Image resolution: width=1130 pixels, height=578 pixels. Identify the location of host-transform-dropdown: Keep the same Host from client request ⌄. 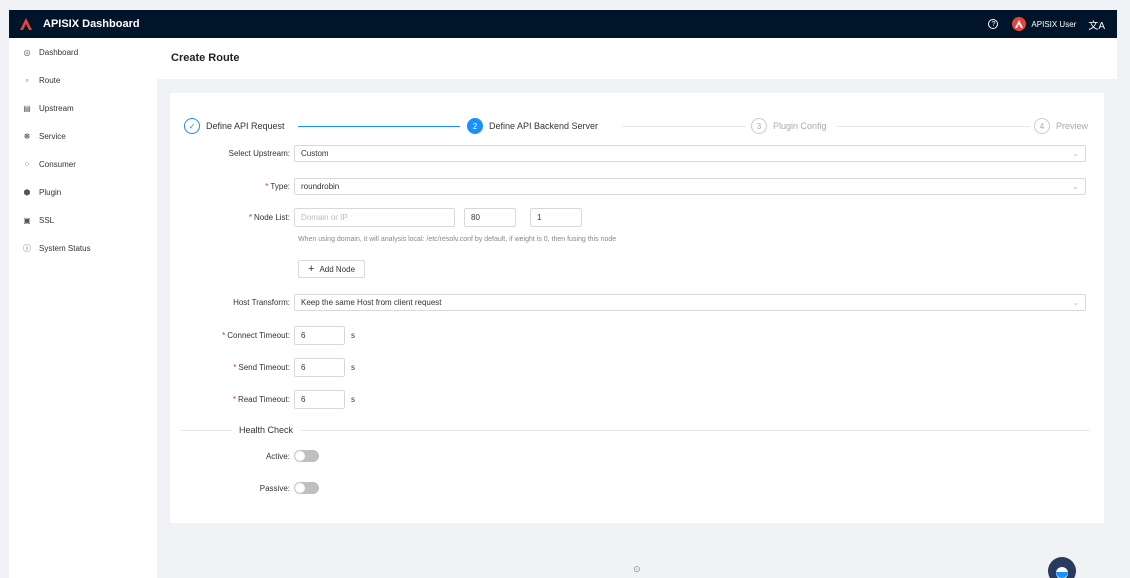
(690, 302).